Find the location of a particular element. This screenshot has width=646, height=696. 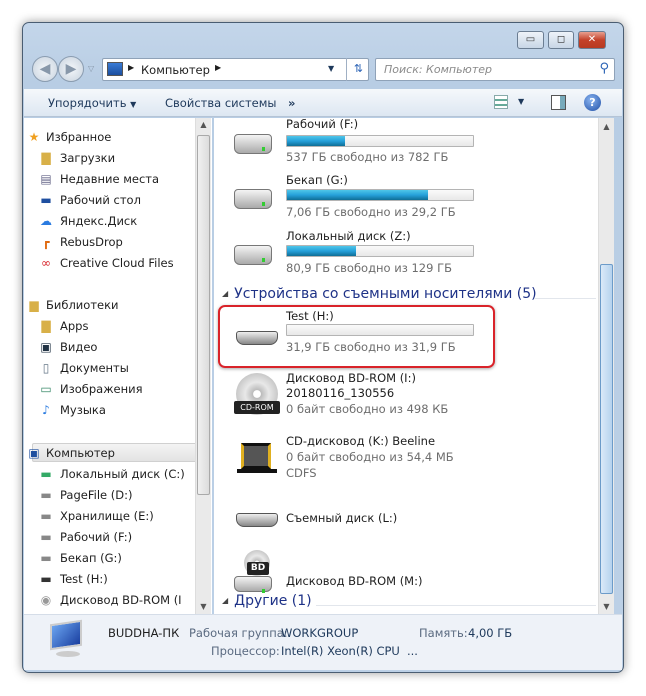

computer-icon: ▣ is located at coordinates (34, 453).